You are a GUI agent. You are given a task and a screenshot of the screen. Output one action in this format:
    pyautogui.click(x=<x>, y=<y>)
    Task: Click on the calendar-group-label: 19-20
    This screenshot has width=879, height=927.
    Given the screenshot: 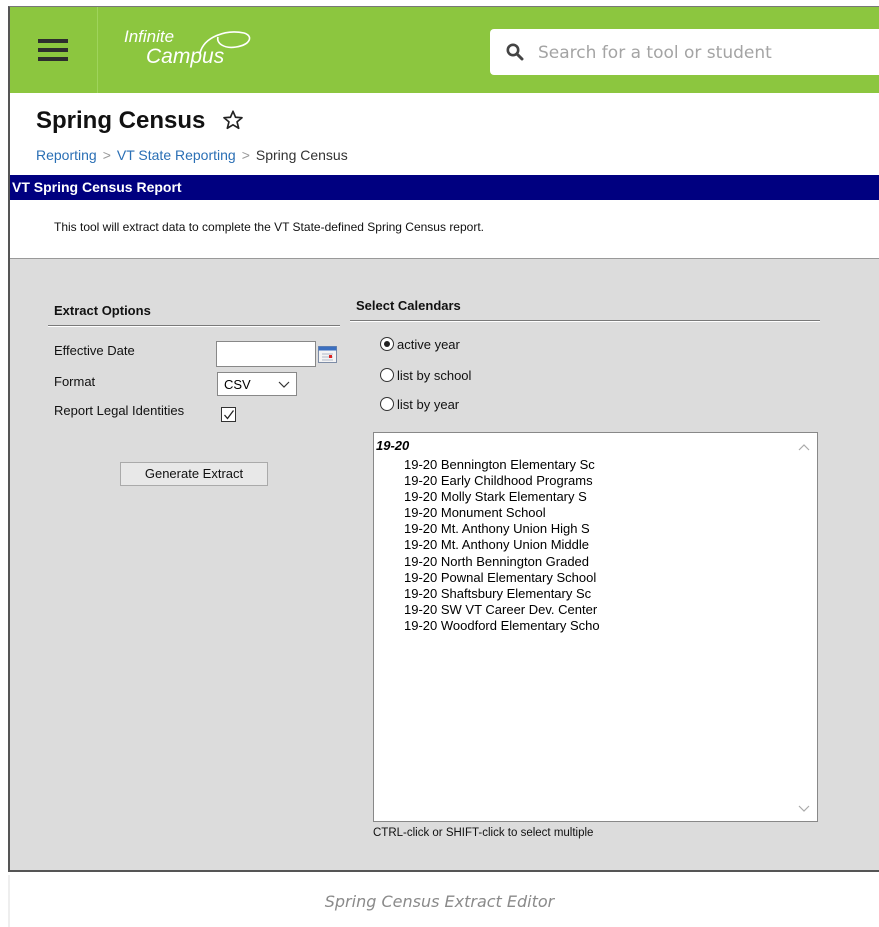 What is the action you would take?
    pyautogui.click(x=393, y=445)
    